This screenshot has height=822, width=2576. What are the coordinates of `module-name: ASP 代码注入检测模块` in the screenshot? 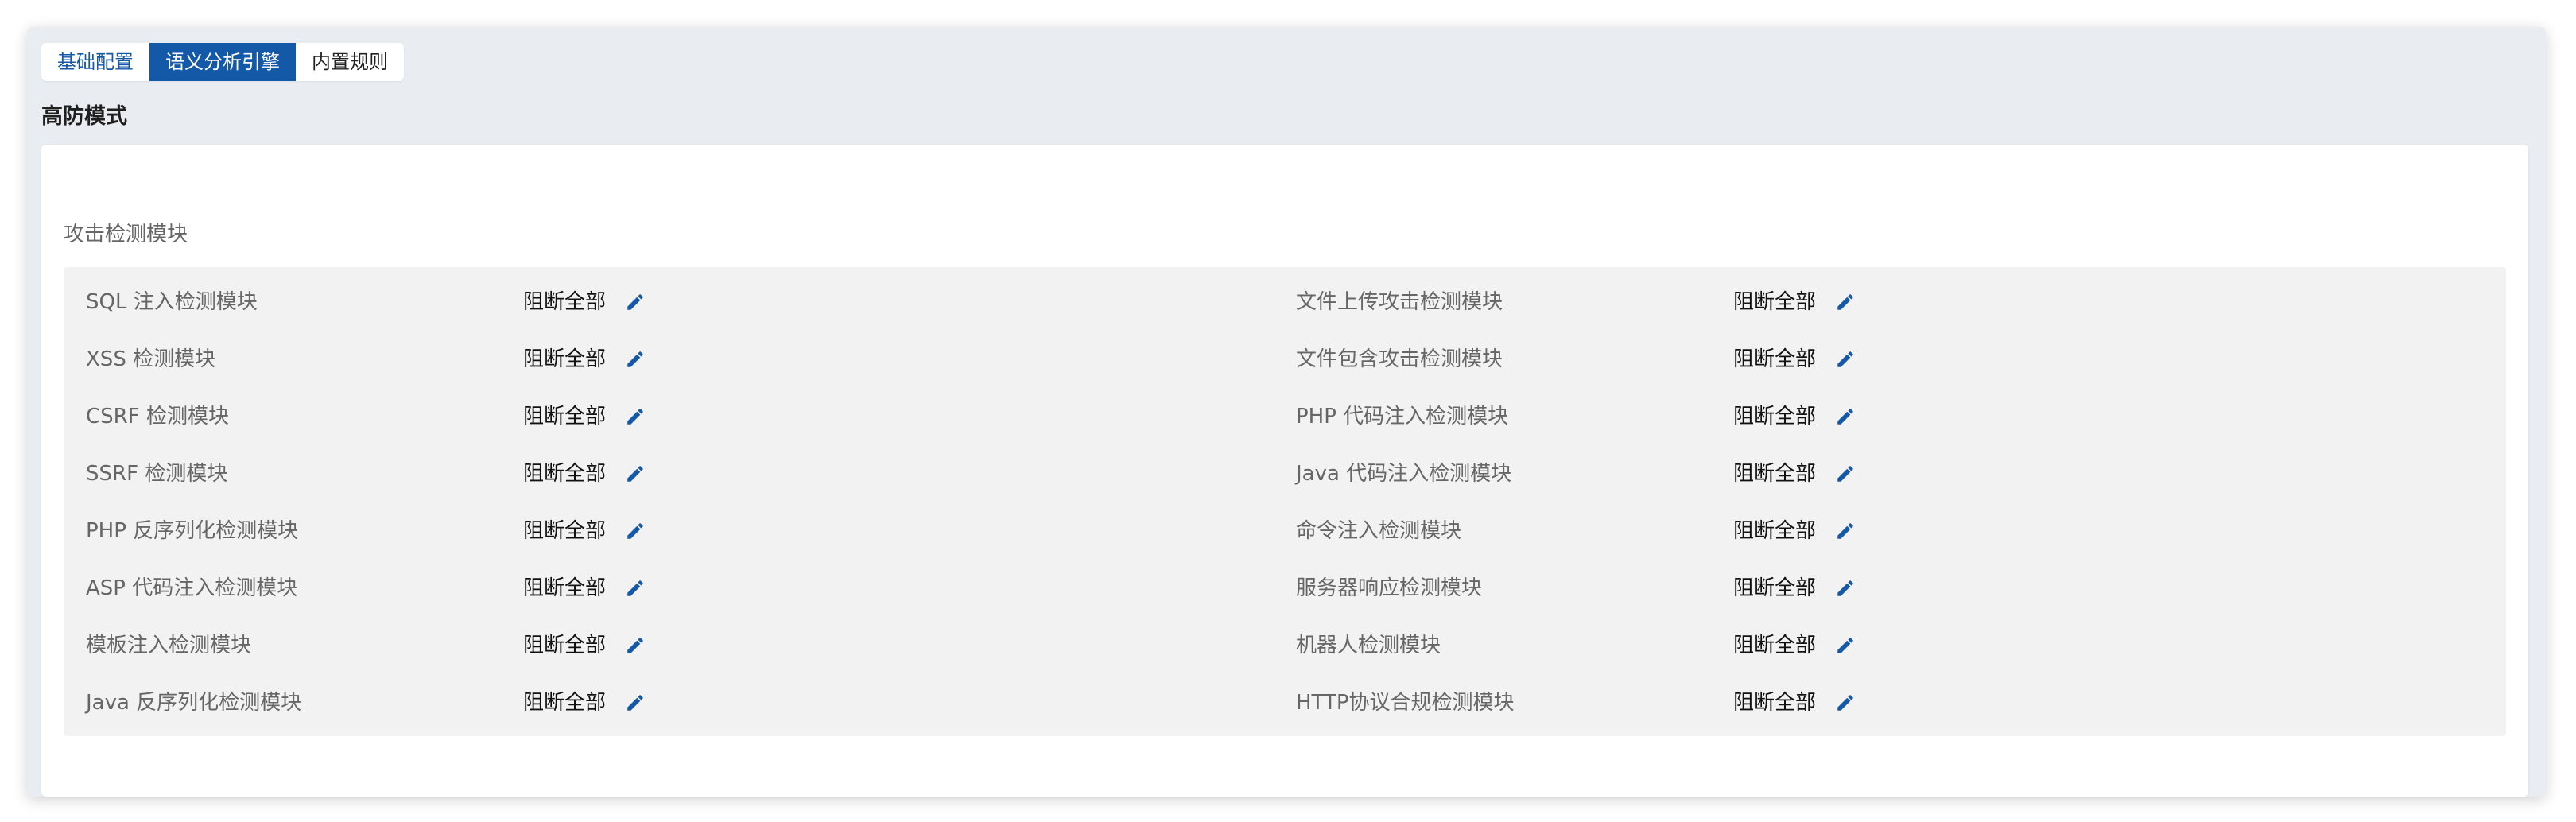 It's located at (192, 588).